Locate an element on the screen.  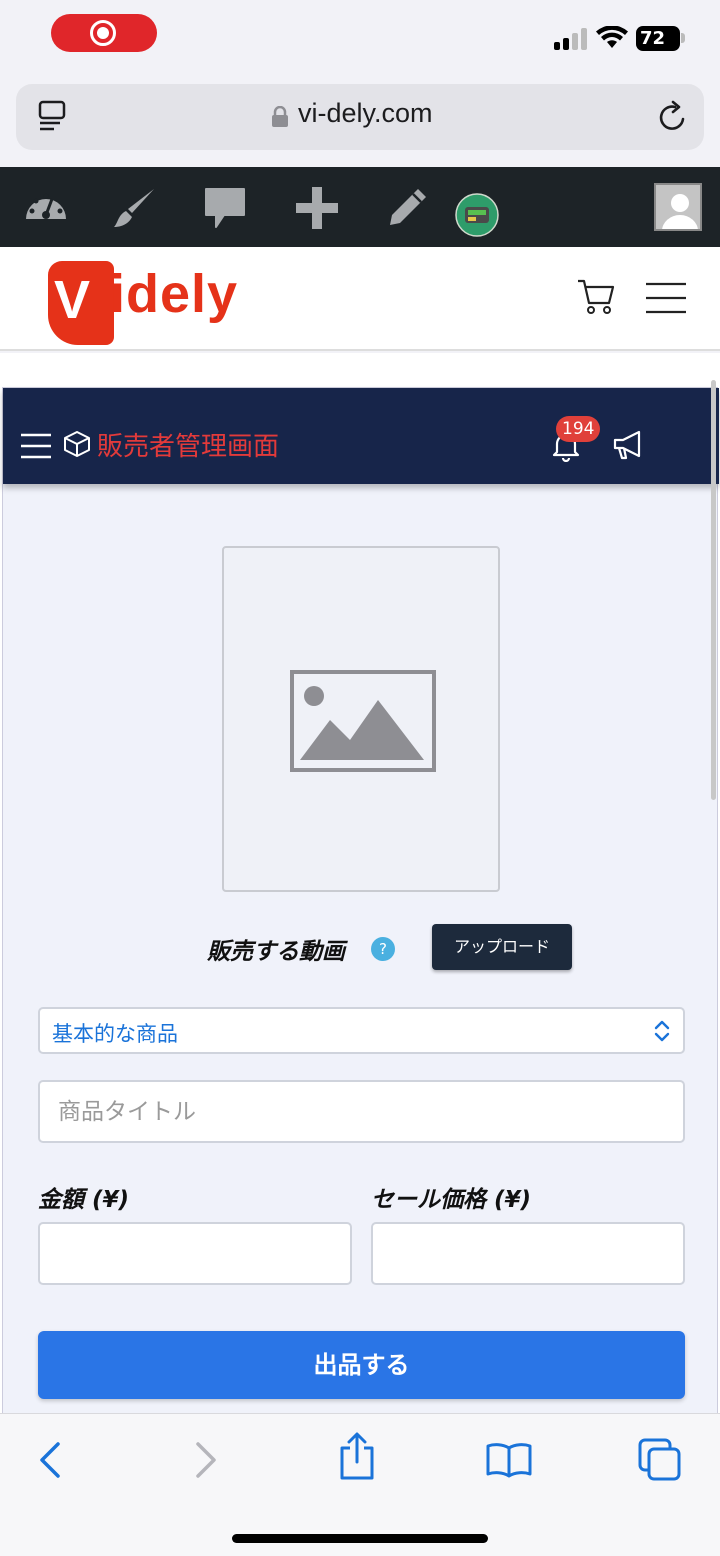
plugin-badge-icon is located at coordinates (477, 215).